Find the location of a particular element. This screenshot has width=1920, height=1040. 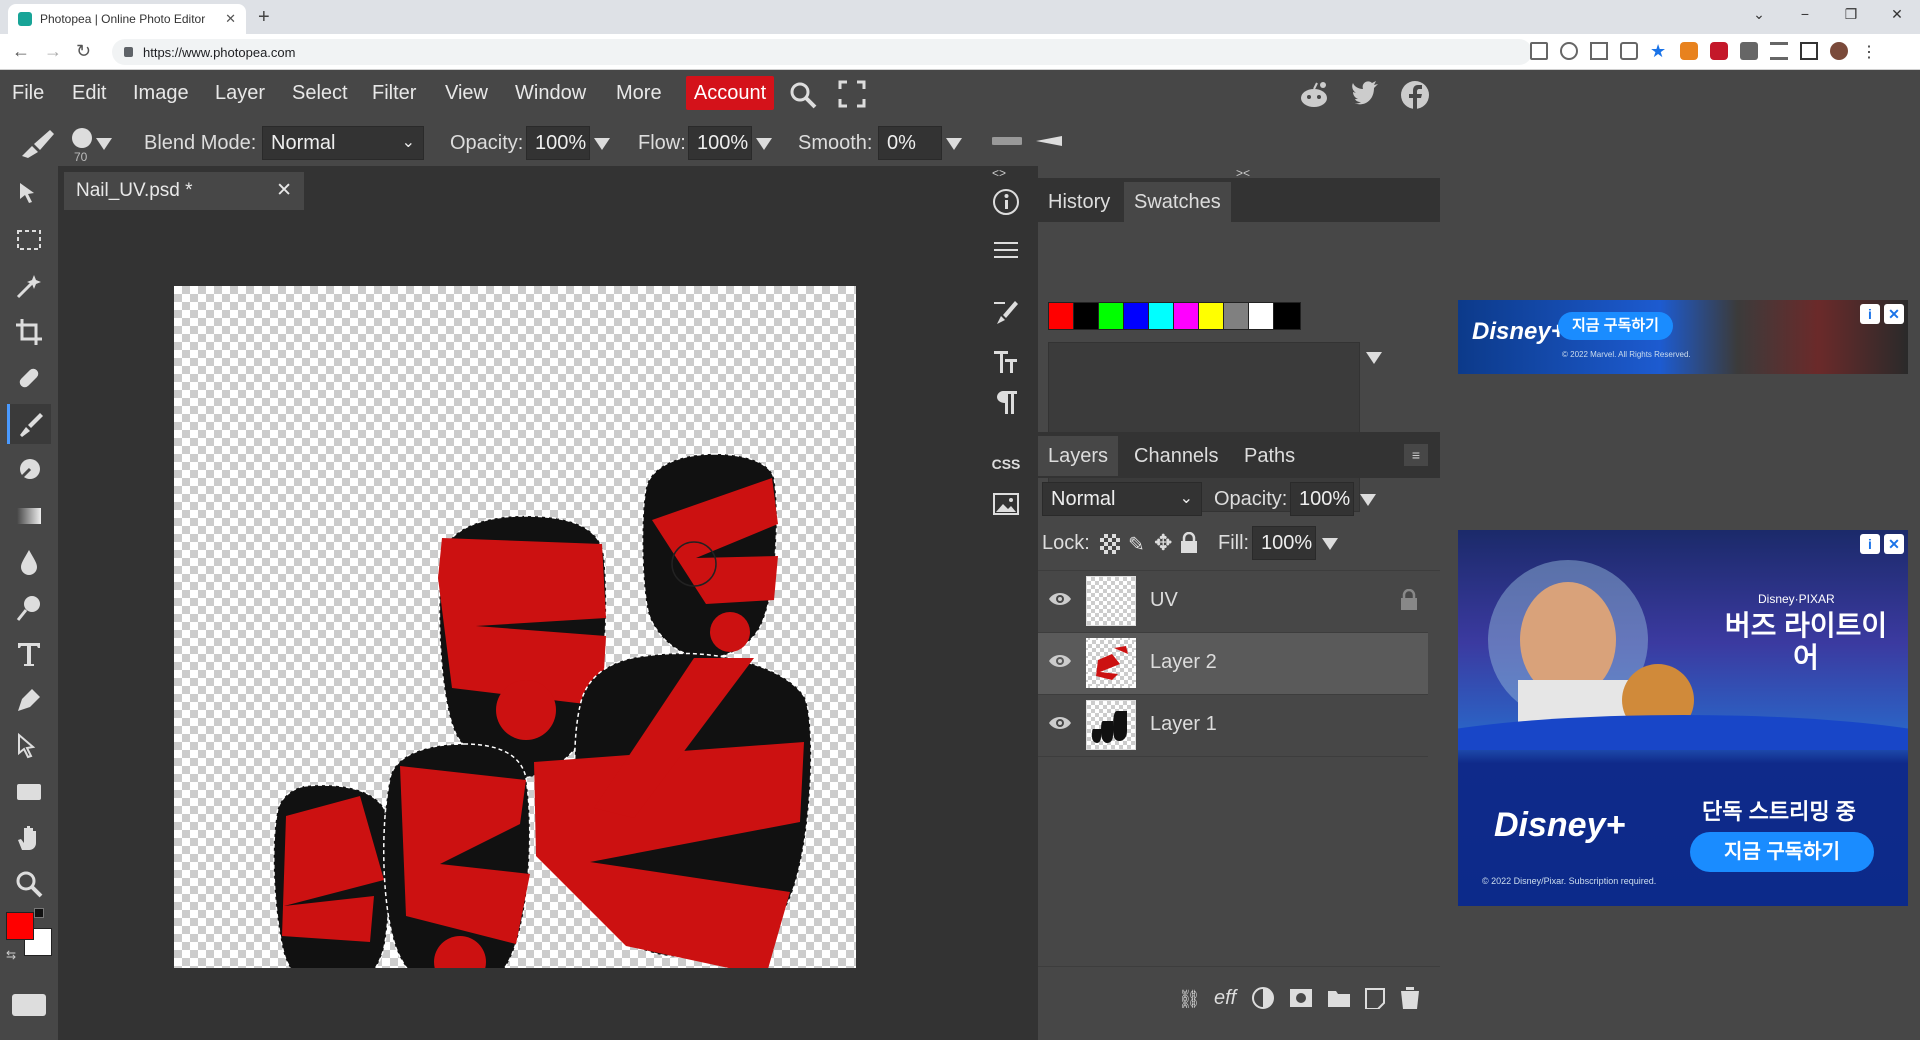

twitter-icon is located at coordinates (1365, 95).